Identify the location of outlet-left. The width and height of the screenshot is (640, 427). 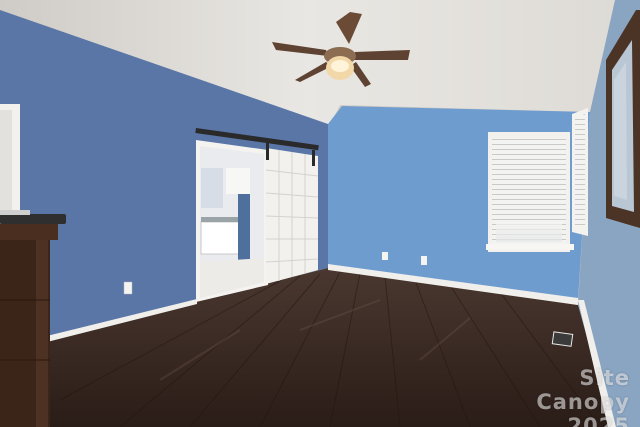
(128, 288).